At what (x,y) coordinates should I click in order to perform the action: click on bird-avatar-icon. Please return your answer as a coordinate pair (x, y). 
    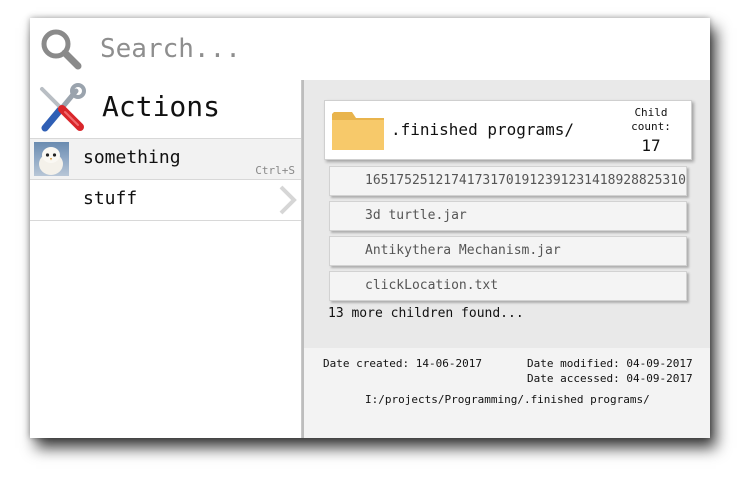
    Looking at the image, I should click on (51, 161).